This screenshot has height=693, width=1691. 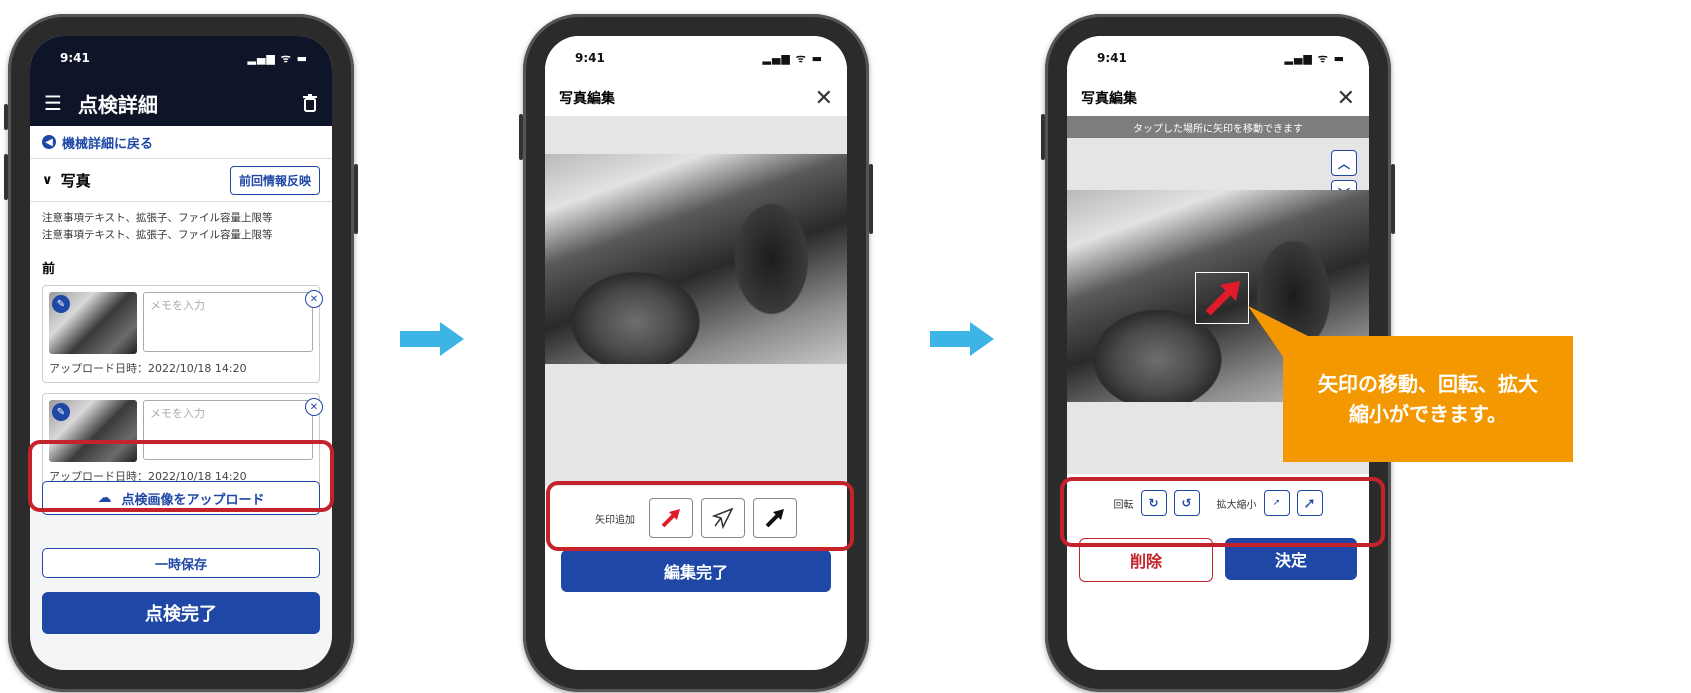 I want to click on back-link: ◀ 機械詳細に戻る, so click(x=181, y=142).